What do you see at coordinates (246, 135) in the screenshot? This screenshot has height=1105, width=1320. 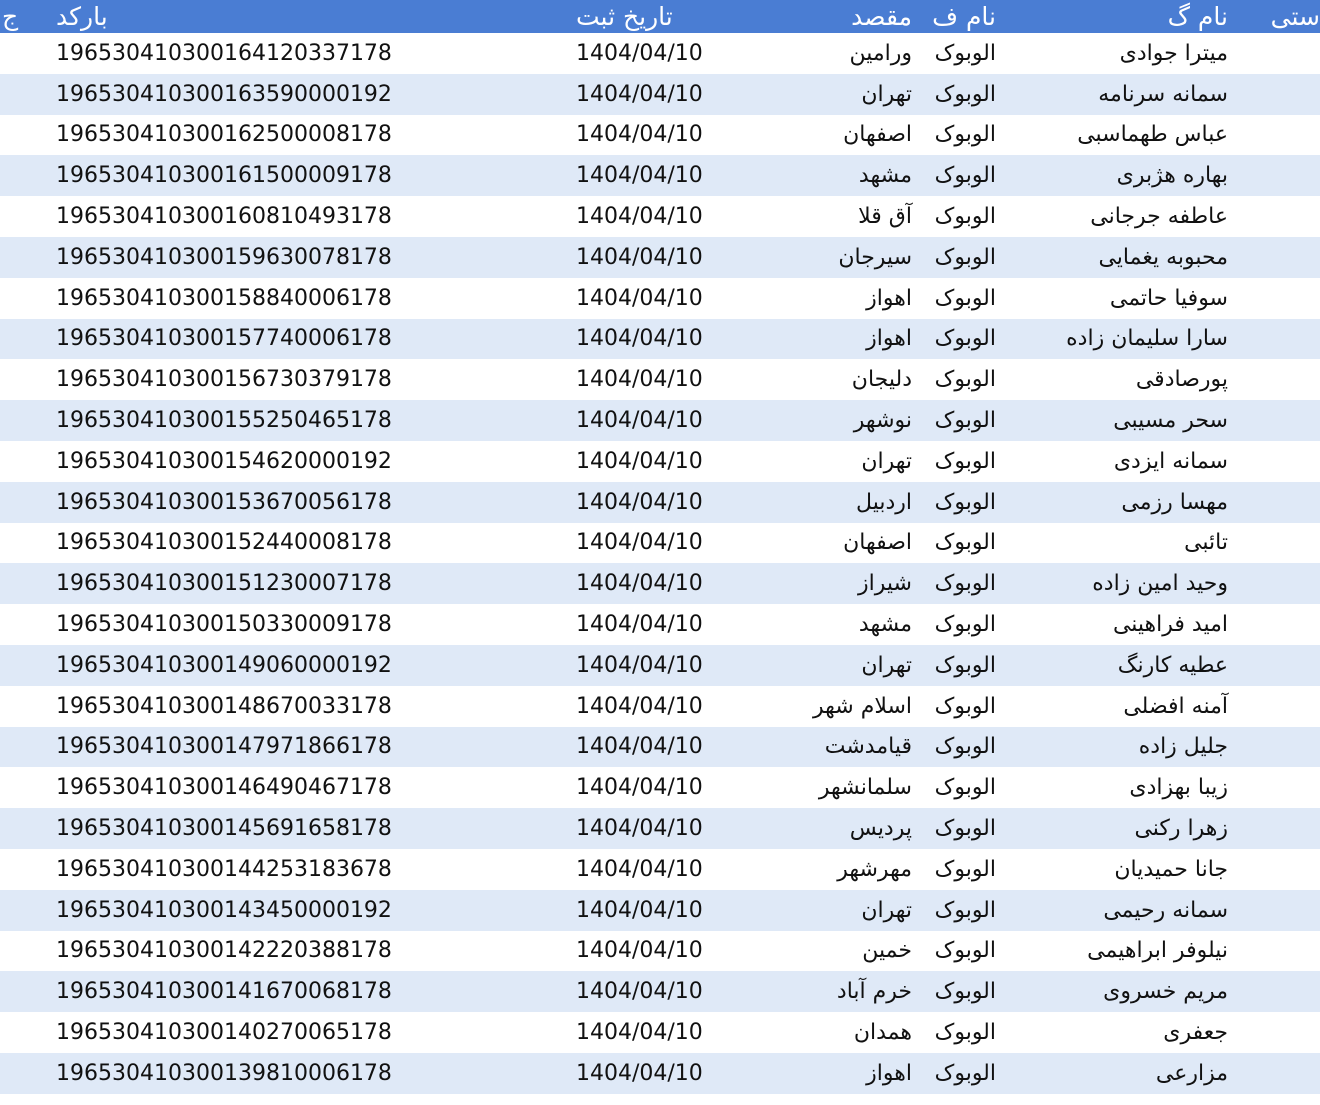 I see `barcode-cell: 196530410300162500008178` at bounding box center [246, 135].